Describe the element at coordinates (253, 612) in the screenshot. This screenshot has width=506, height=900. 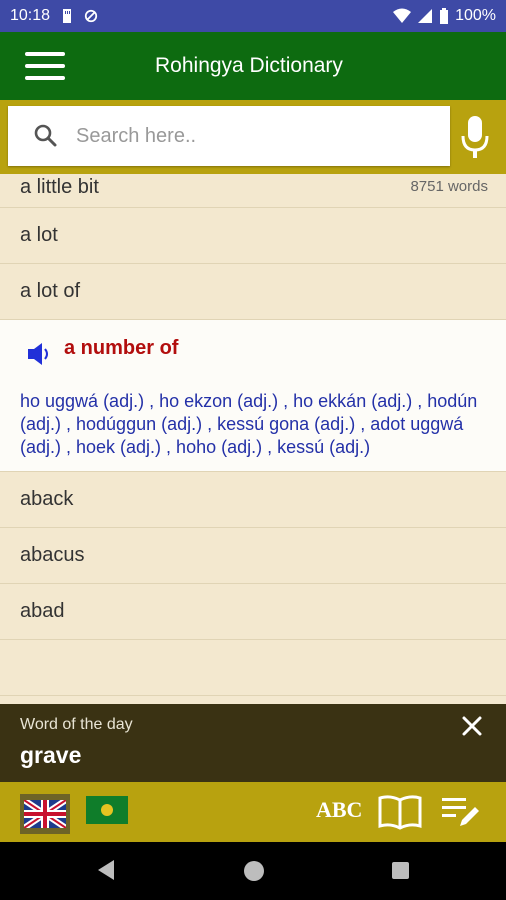
I see `list-item: abad` at that location.